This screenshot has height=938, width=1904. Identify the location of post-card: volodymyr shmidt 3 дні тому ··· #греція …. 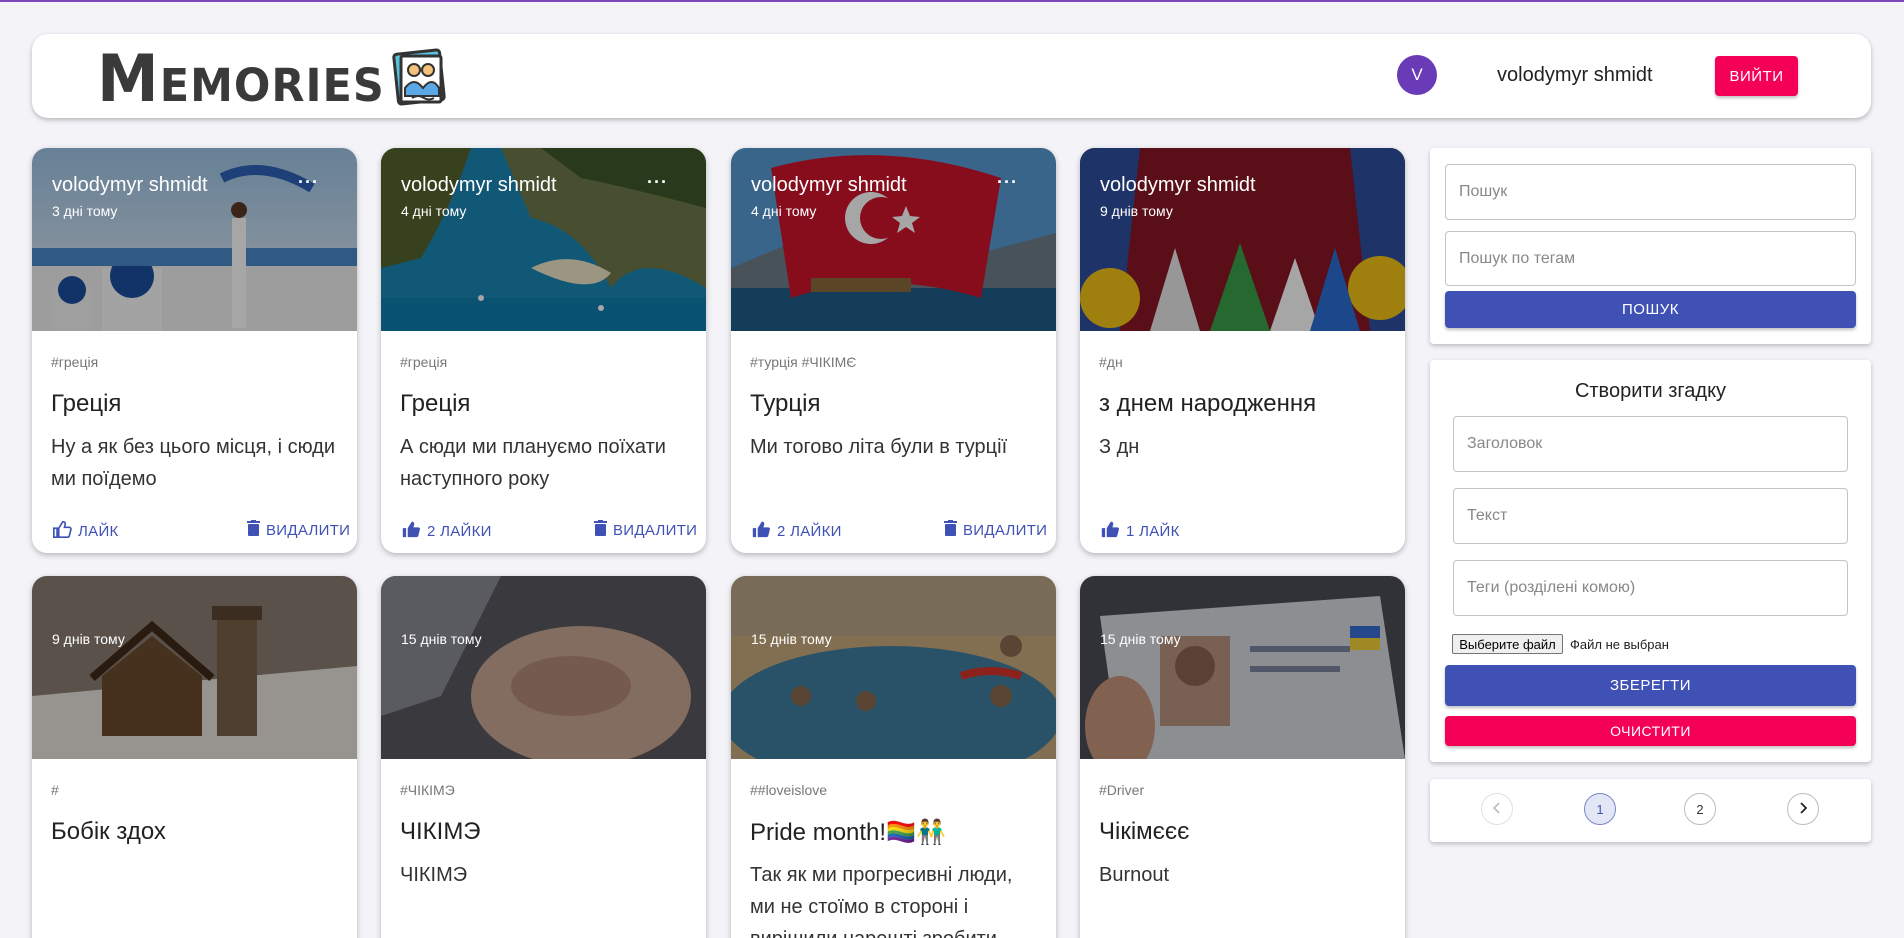
(194, 350).